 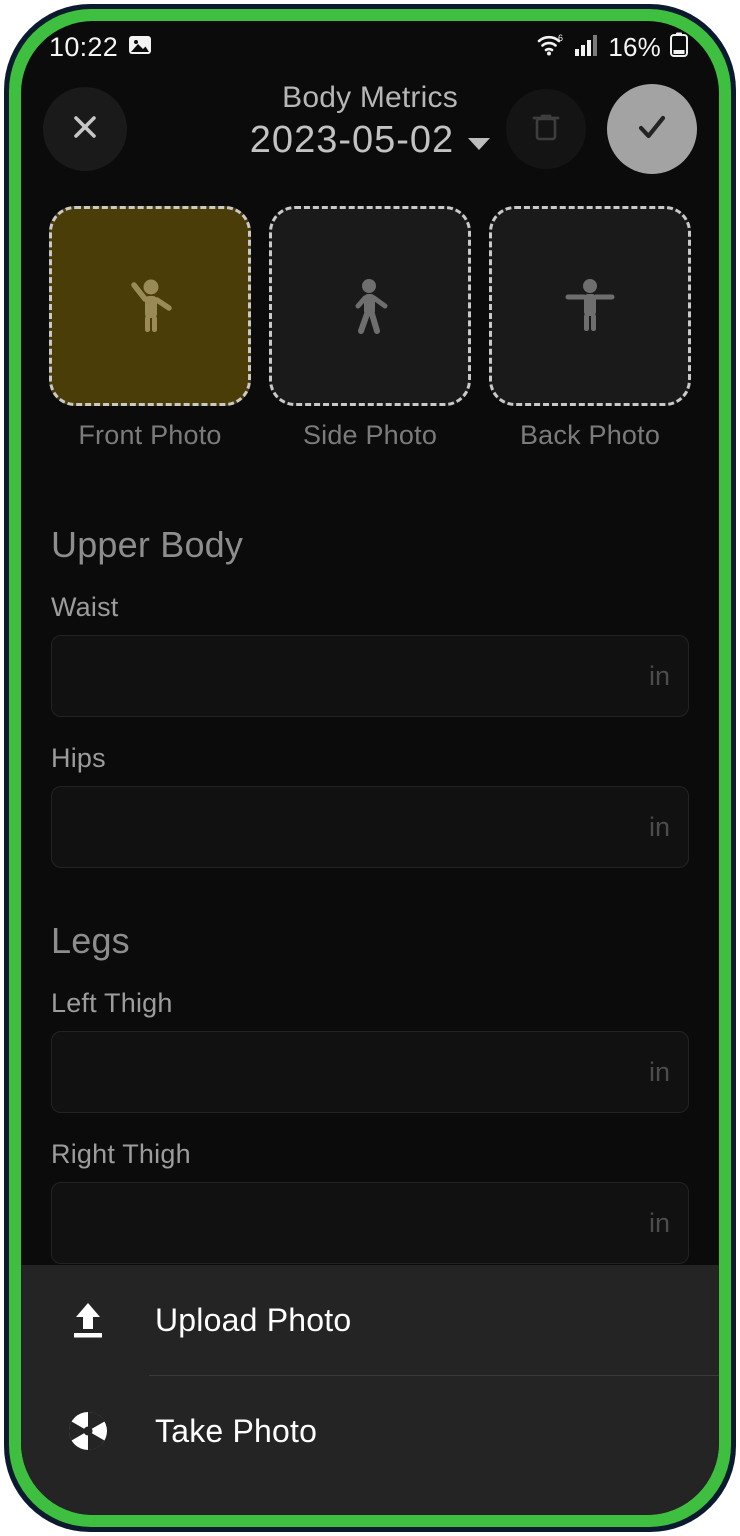 I want to click on take-photo-label: Take Photo, so click(x=236, y=1430).